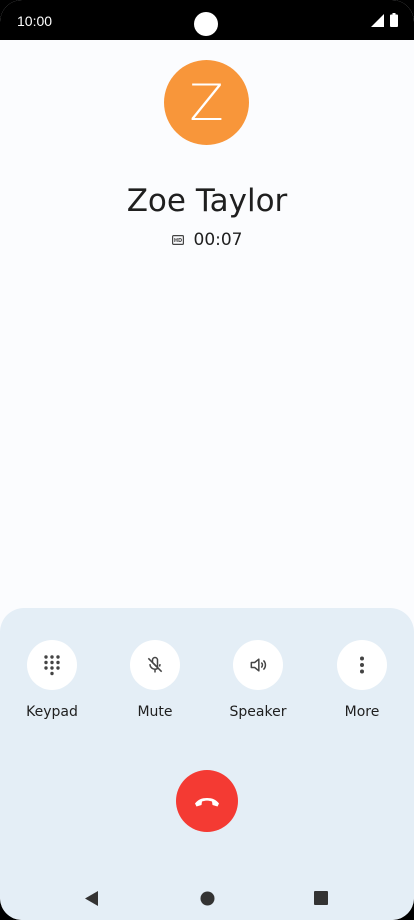 Image resolution: width=414 pixels, height=920 pixels. I want to click on keypad-button, so click(52, 665).